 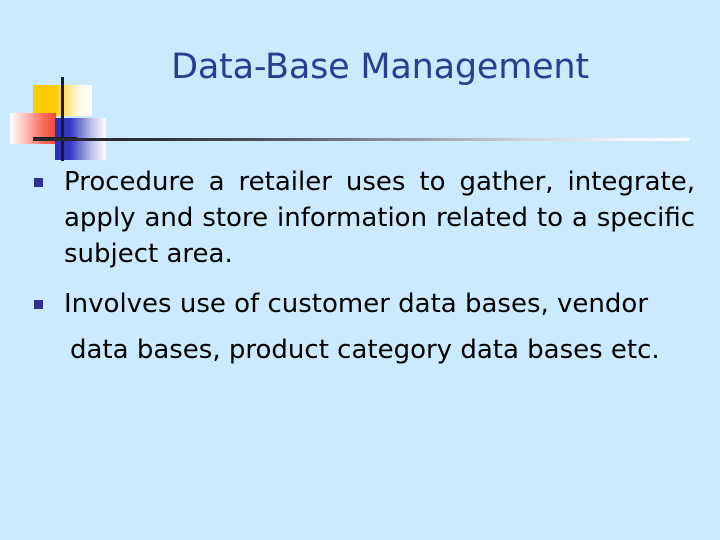 What do you see at coordinates (62, 119) in the screenshot?
I see `decor-vertical-line-icon` at bounding box center [62, 119].